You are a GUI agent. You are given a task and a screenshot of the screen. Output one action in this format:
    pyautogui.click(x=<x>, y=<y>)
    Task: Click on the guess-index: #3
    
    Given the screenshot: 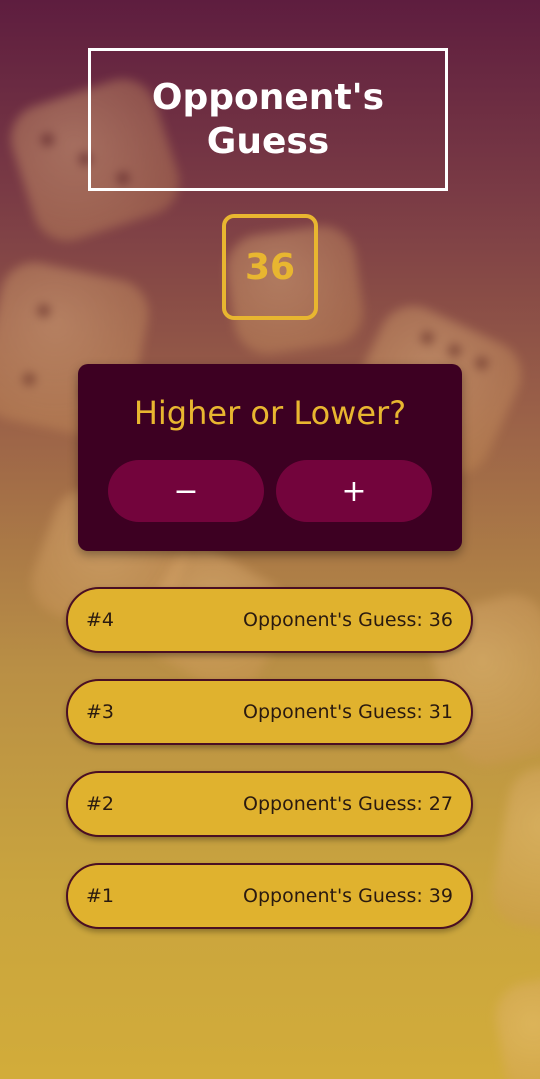 What is the action you would take?
    pyautogui.click(x=100, y=712)
    